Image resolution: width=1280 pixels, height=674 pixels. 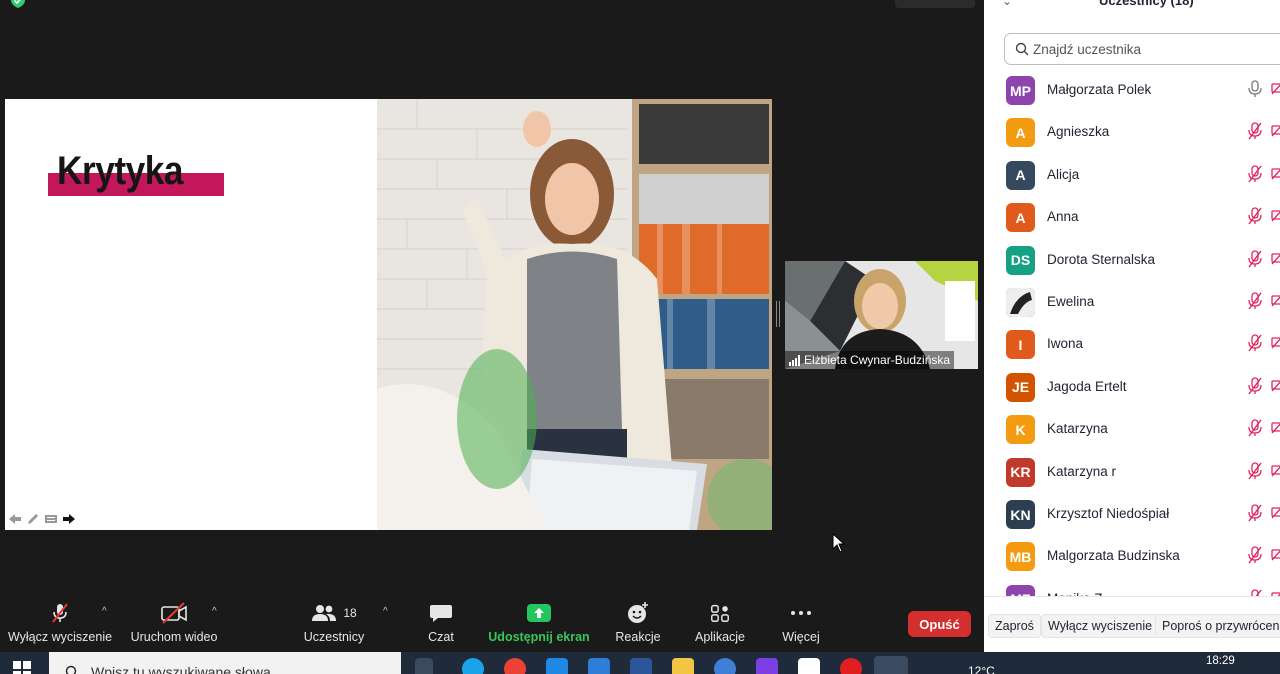 I want to click on participant-name: Alicja, so click(x=1063, y=174).